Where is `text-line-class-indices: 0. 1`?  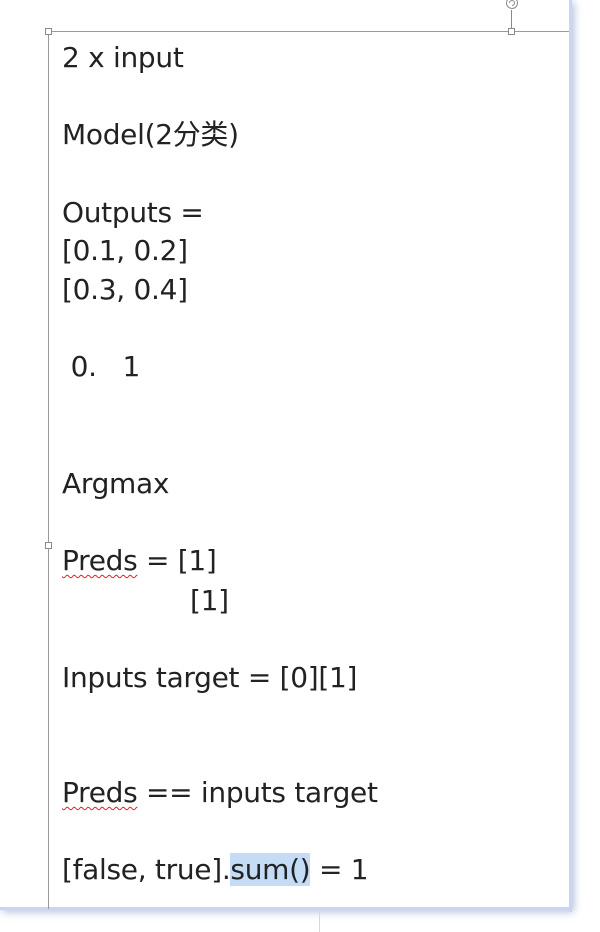 text-line-class-indices: 0. 1 is located at coordinates (101, 367).